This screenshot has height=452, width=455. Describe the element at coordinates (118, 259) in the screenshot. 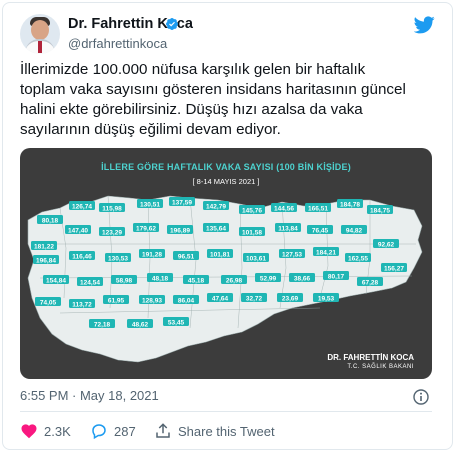

I see `value-label: 130,53` at that location.